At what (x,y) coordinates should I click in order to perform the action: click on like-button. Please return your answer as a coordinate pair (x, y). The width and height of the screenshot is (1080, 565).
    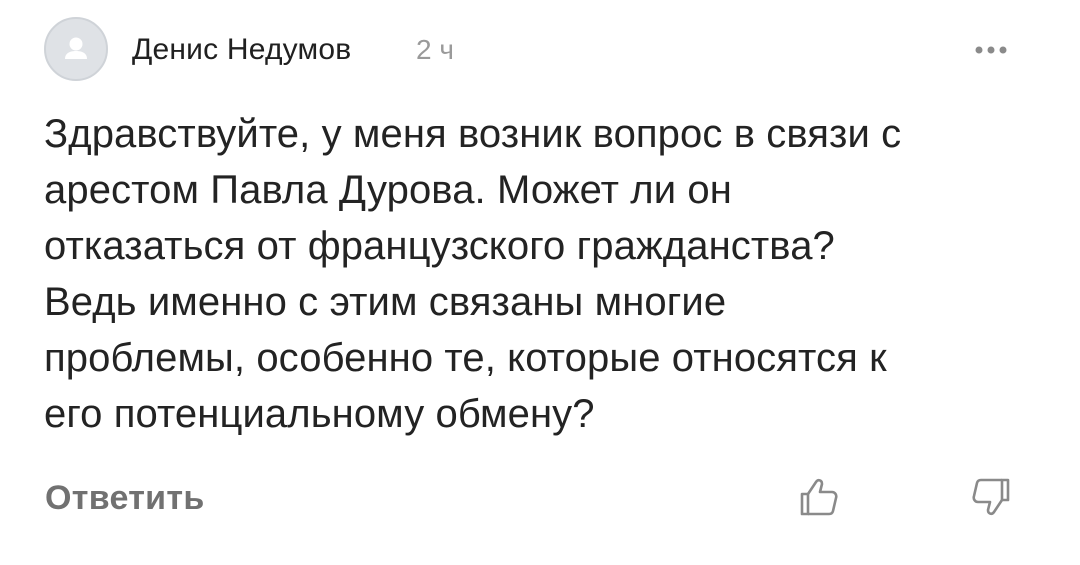
    Looking at the image, I should click on (819, 497).